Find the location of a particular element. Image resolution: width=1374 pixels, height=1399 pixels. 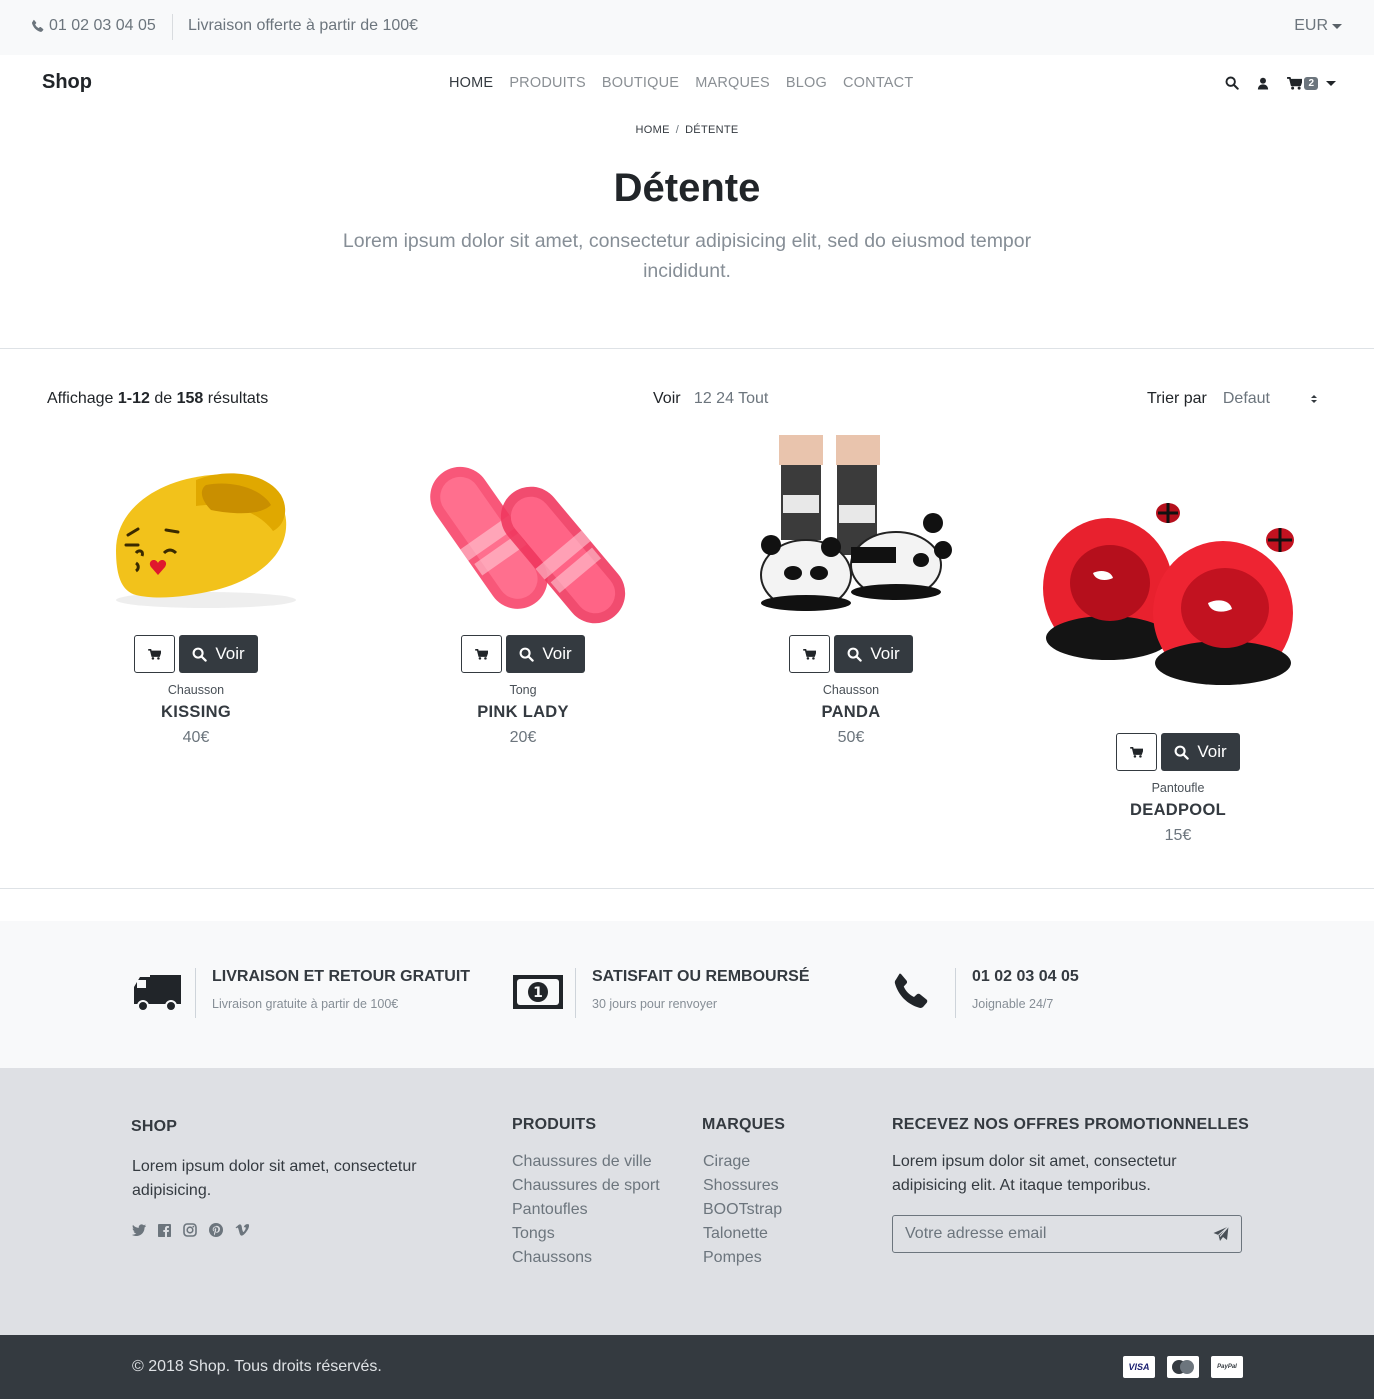

per-page-12: 12 is located at coordinates (703, 398).